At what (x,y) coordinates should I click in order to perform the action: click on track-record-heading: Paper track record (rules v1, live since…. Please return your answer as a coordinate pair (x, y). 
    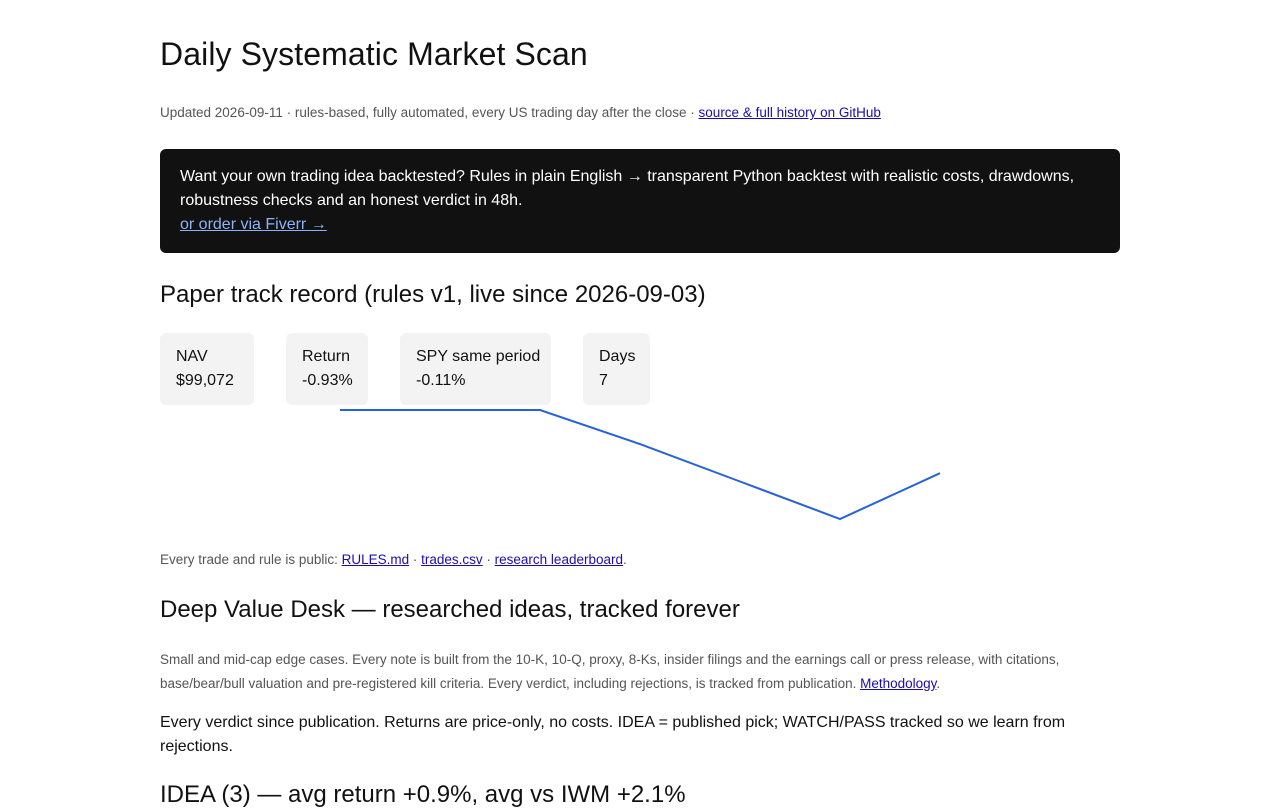
    Looking at the image, I should click on (433, 294).